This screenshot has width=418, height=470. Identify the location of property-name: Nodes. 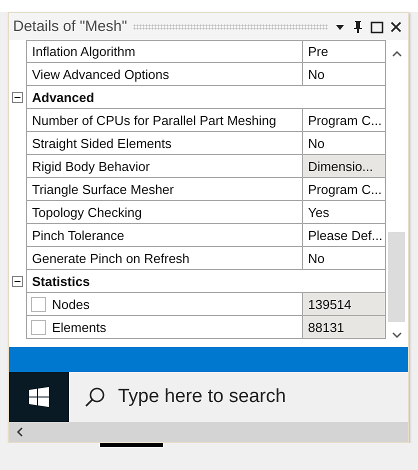
(71, 304).